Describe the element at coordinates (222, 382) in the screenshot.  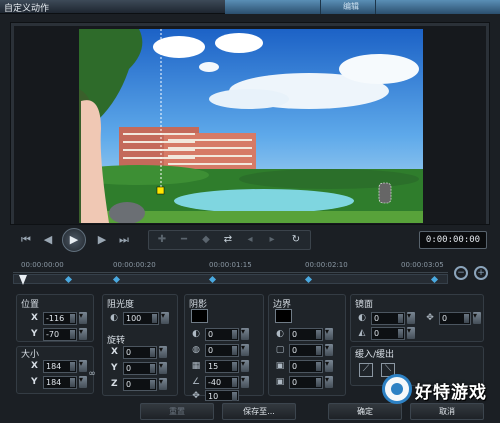
I see `shadow-angle-input: -40` at that location.